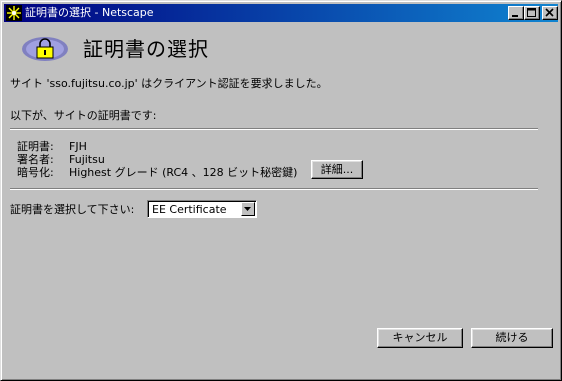  What do you see at coordinates (89, 12) in the screenshot?
I see `window-title: 証明書の選択 - Netscape` at bounding box center [89, 12].